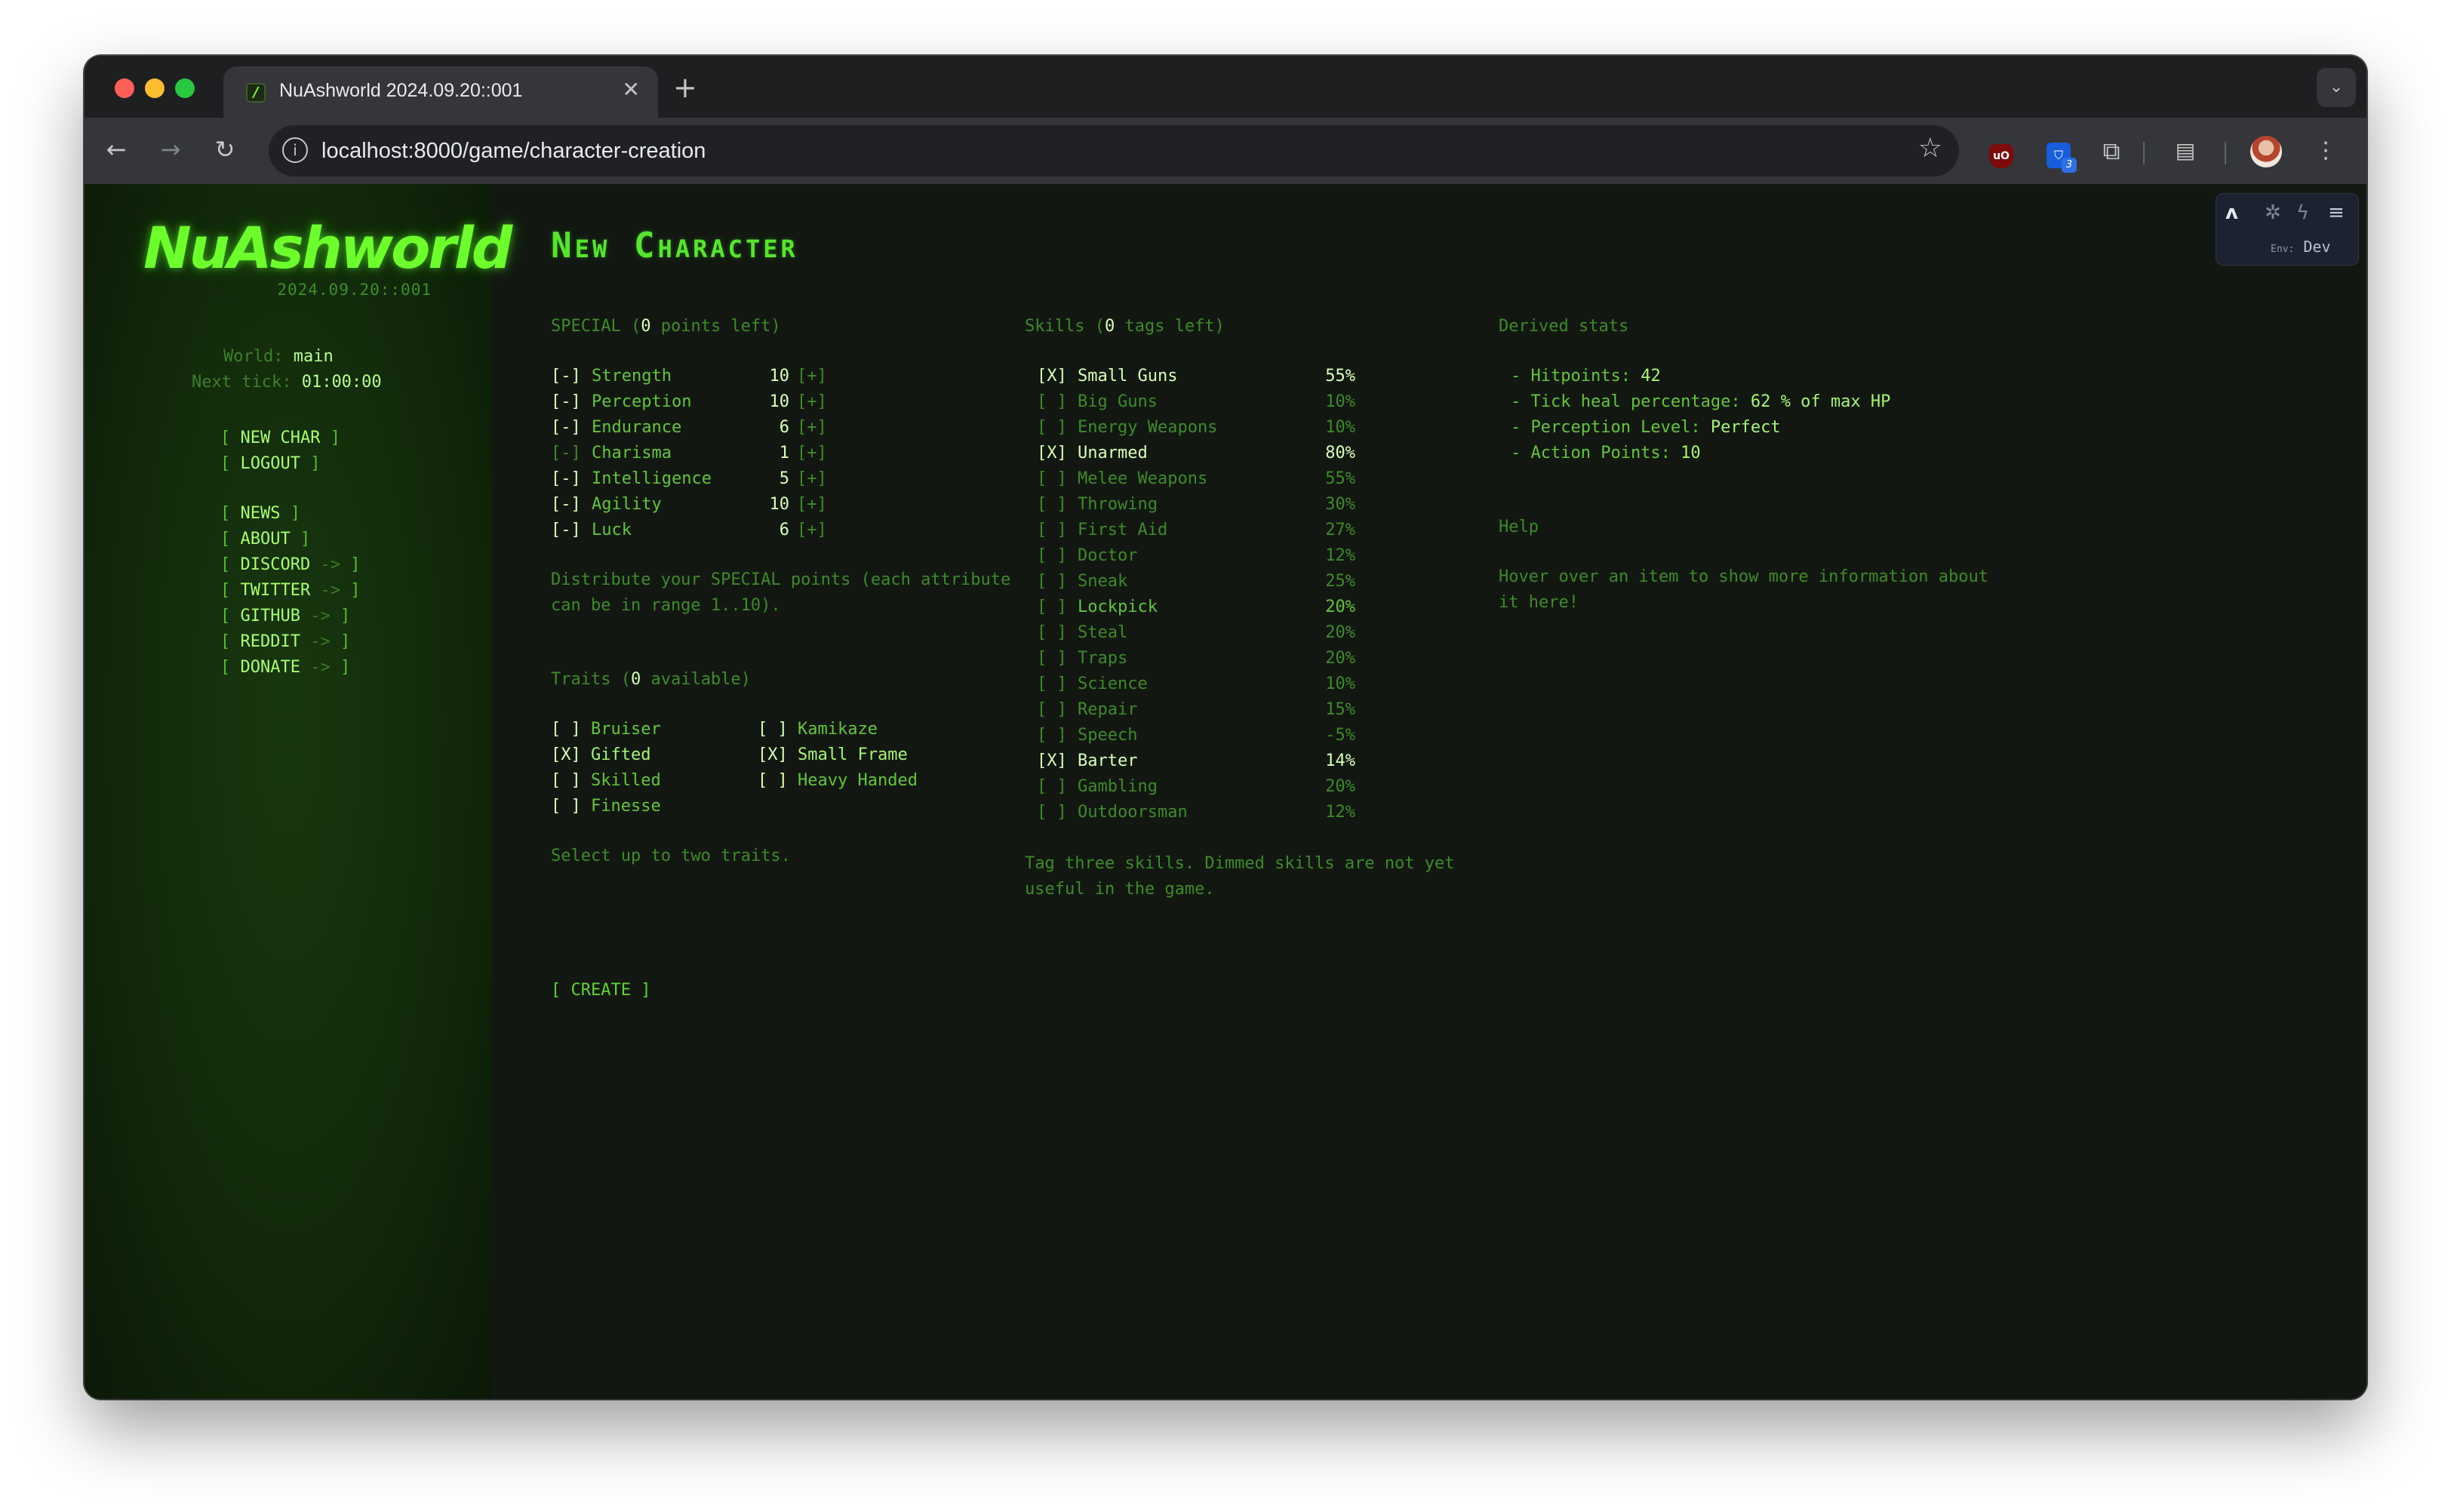 This screenshot has height=1512, width=2451. I want to click on forward-arrow-icon: →, so click(170, 149).